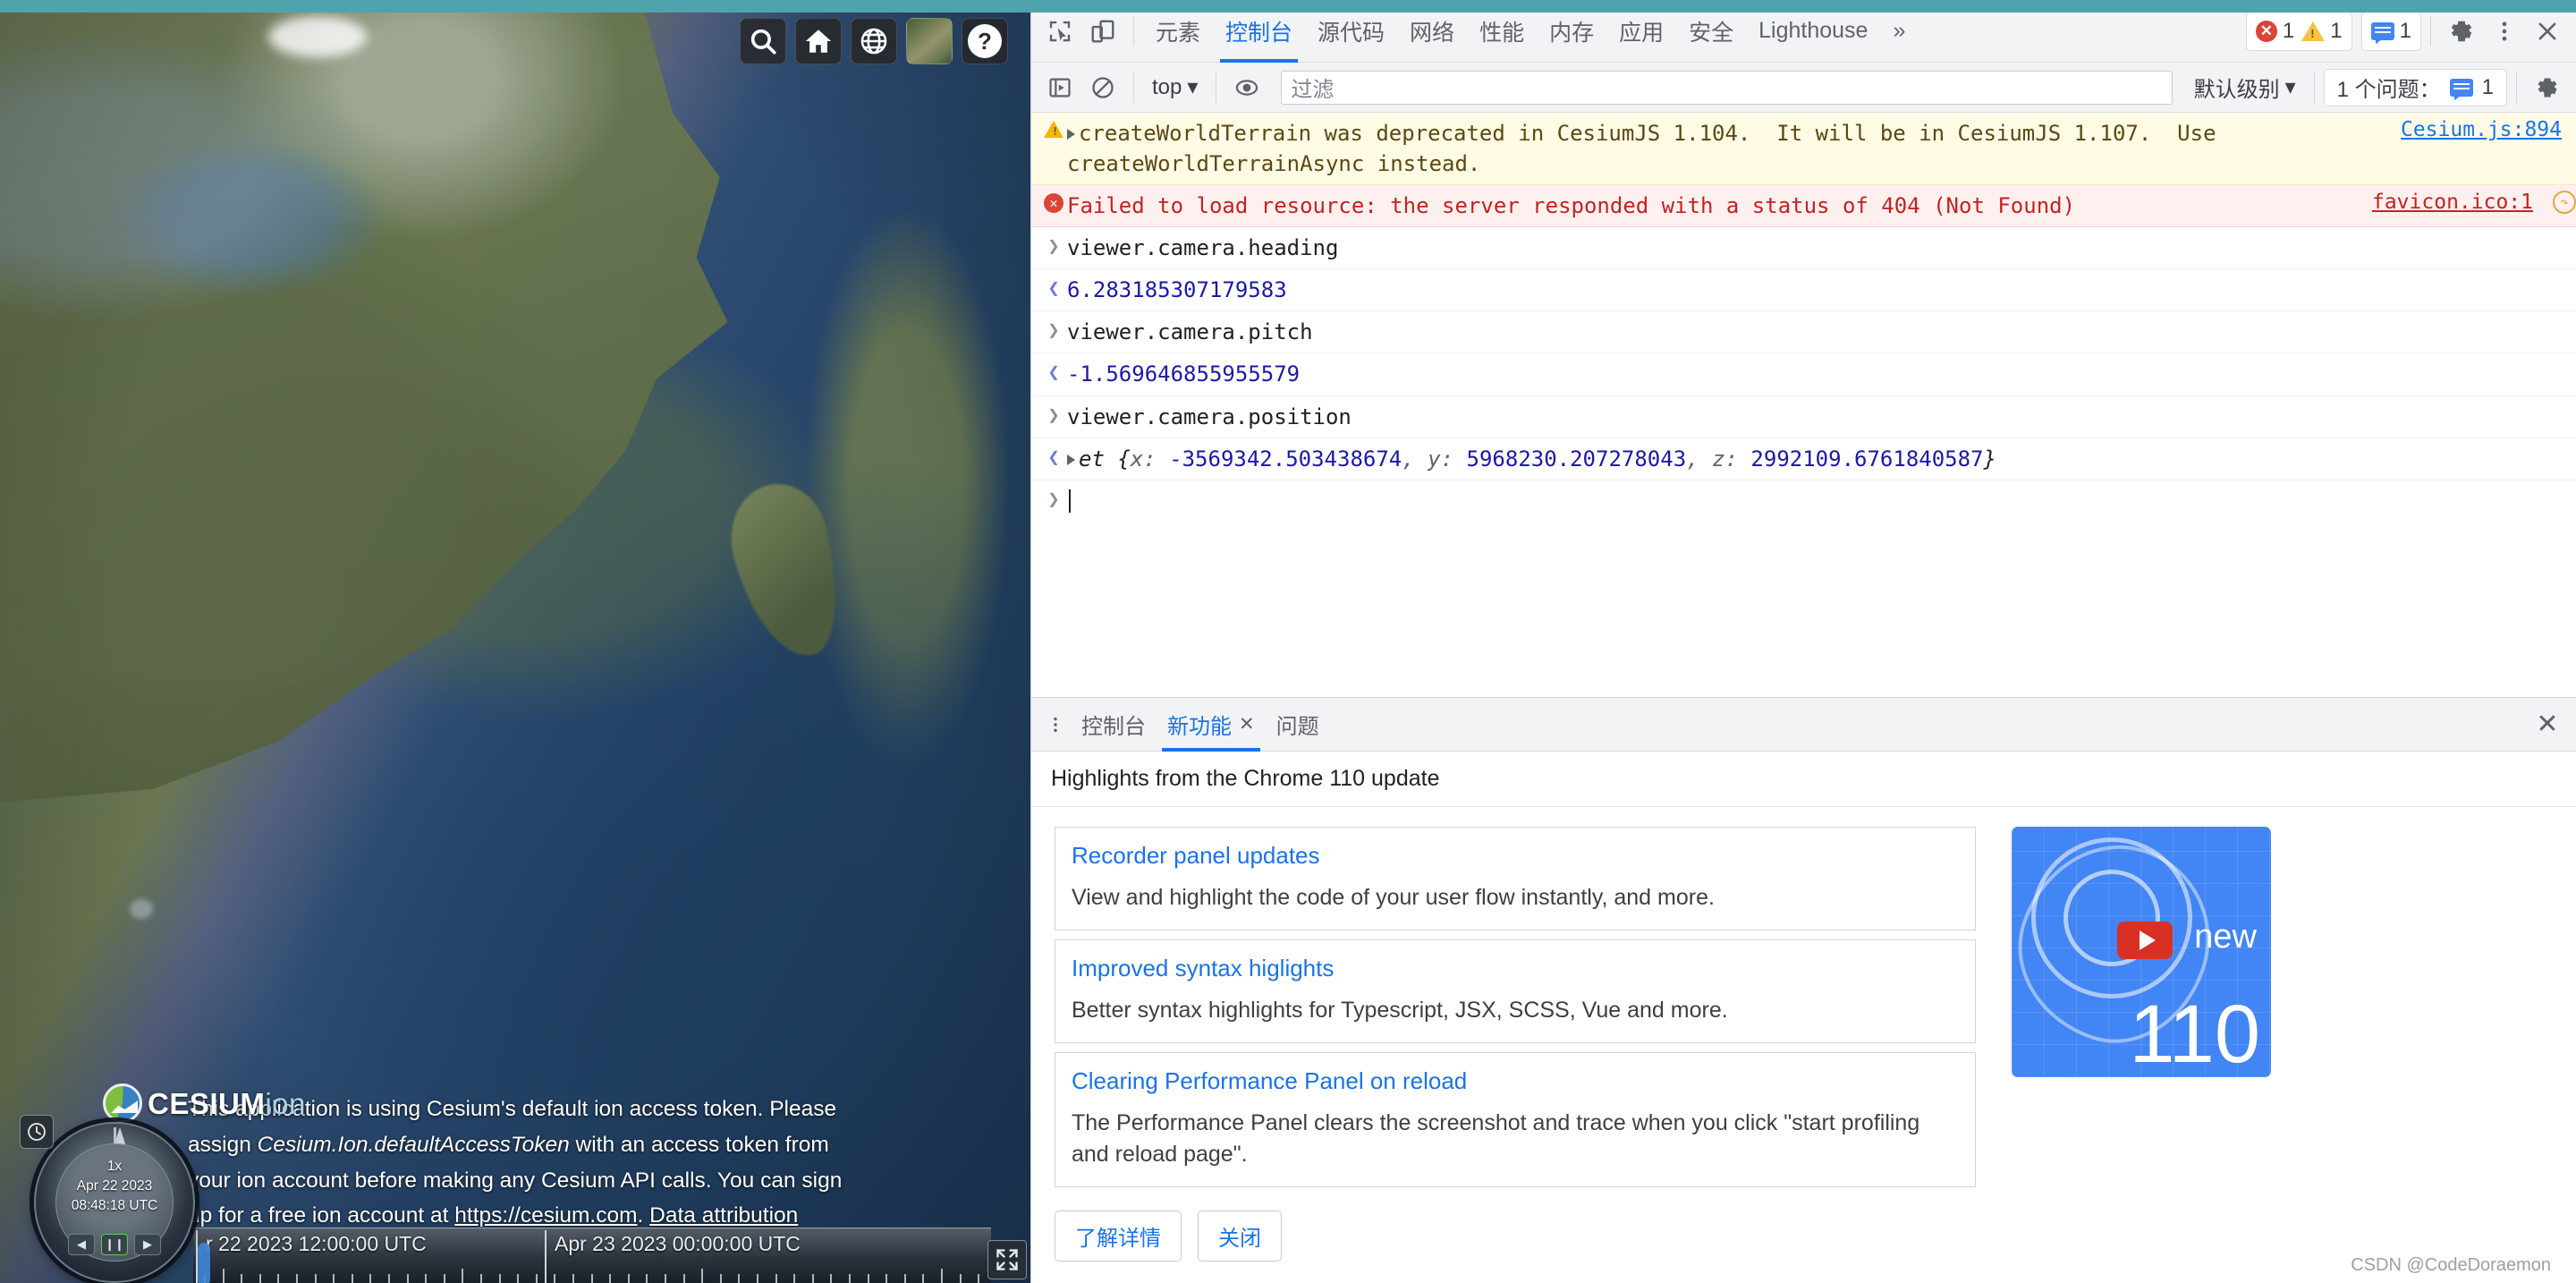 This screenshot has width=2576, height=1283. What do you see at coordinates (1059, 87) in the screenshot?
I see `console-sidebar-icon` at bounding box center [1059, 87].